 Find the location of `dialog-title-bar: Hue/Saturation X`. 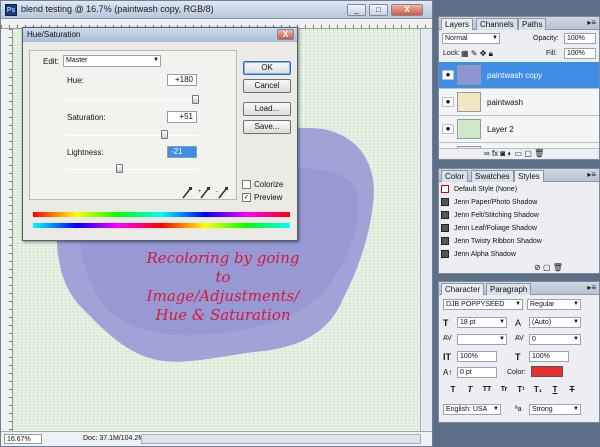

dialog-title-bar: Hue/Saturation X is located at coordinates (160, 35).